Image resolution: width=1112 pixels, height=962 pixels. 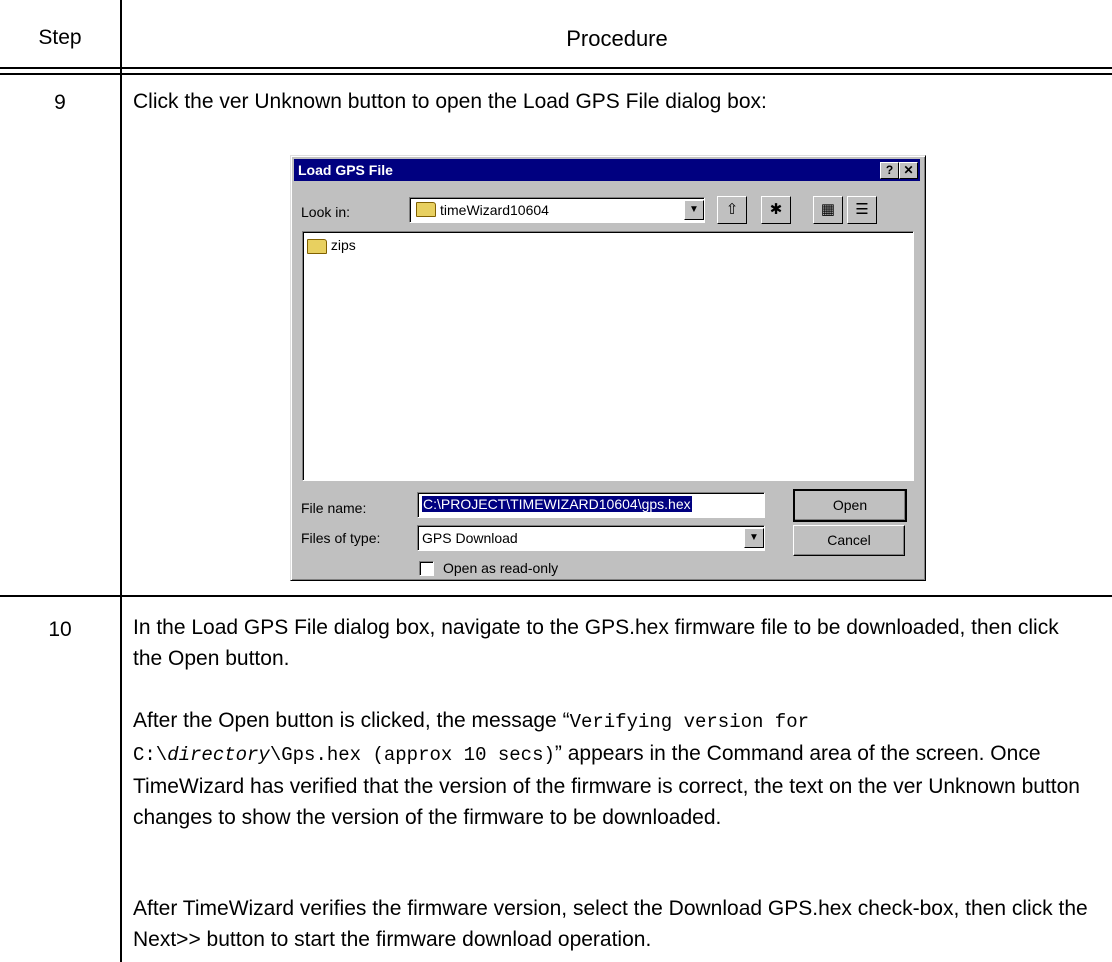 I want to click on files-of-type-value: GPS Download, so click(x=470, y=538).